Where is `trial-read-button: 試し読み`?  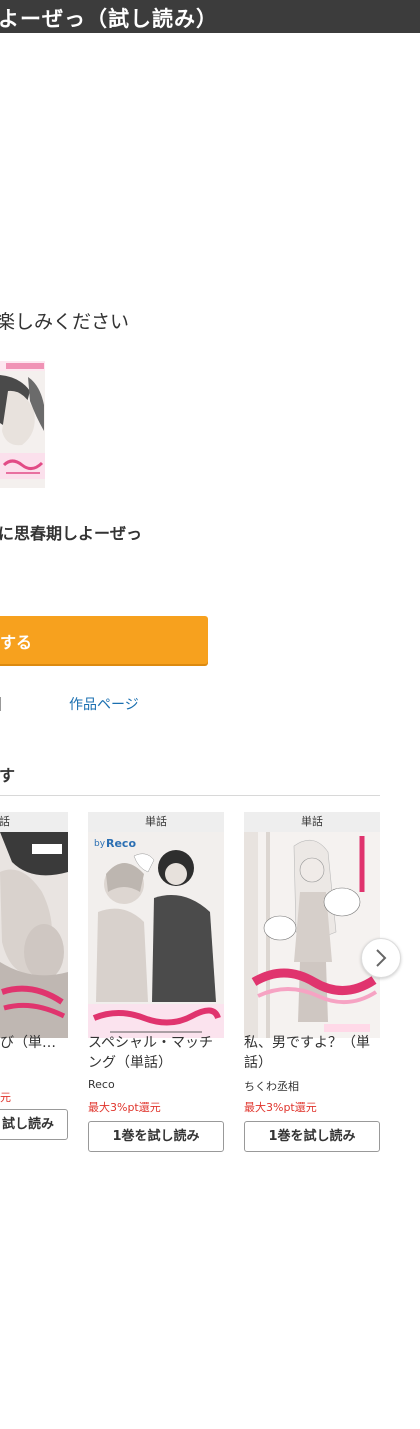
trial-read-button: 試し読み is located at coordinates (34, 1124).